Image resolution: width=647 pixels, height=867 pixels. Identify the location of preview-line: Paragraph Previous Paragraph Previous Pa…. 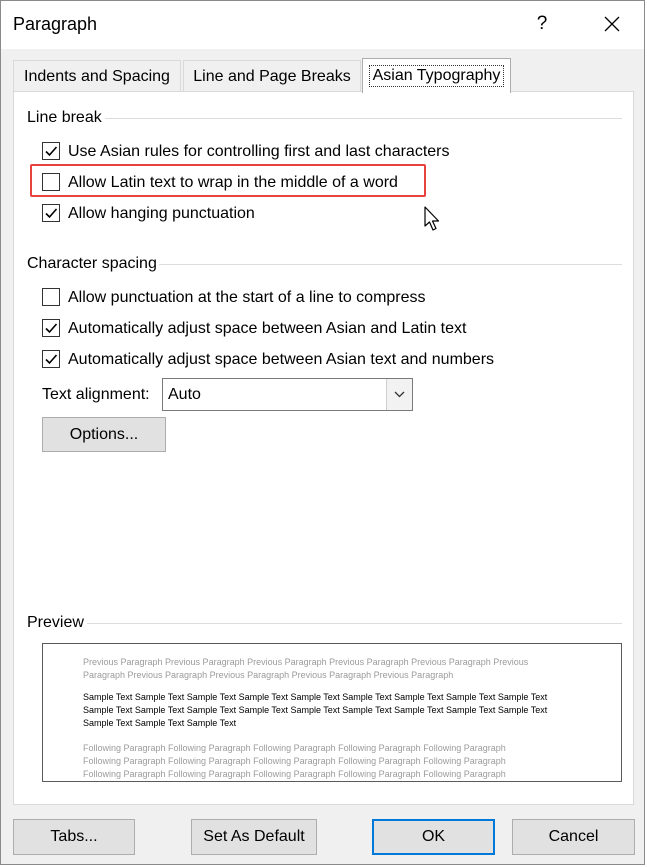
(268, 675).